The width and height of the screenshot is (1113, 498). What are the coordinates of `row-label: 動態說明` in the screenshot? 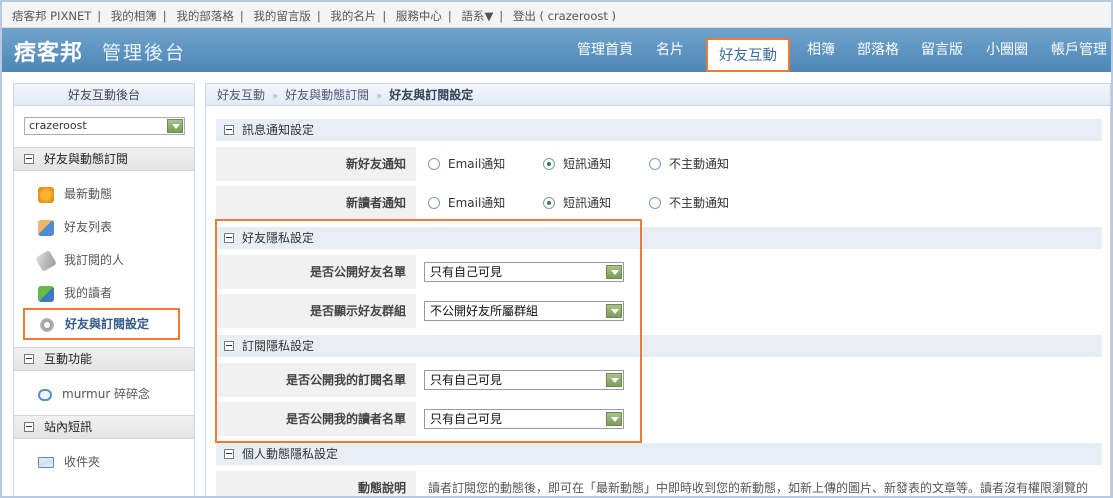 It's located at (316, 483).